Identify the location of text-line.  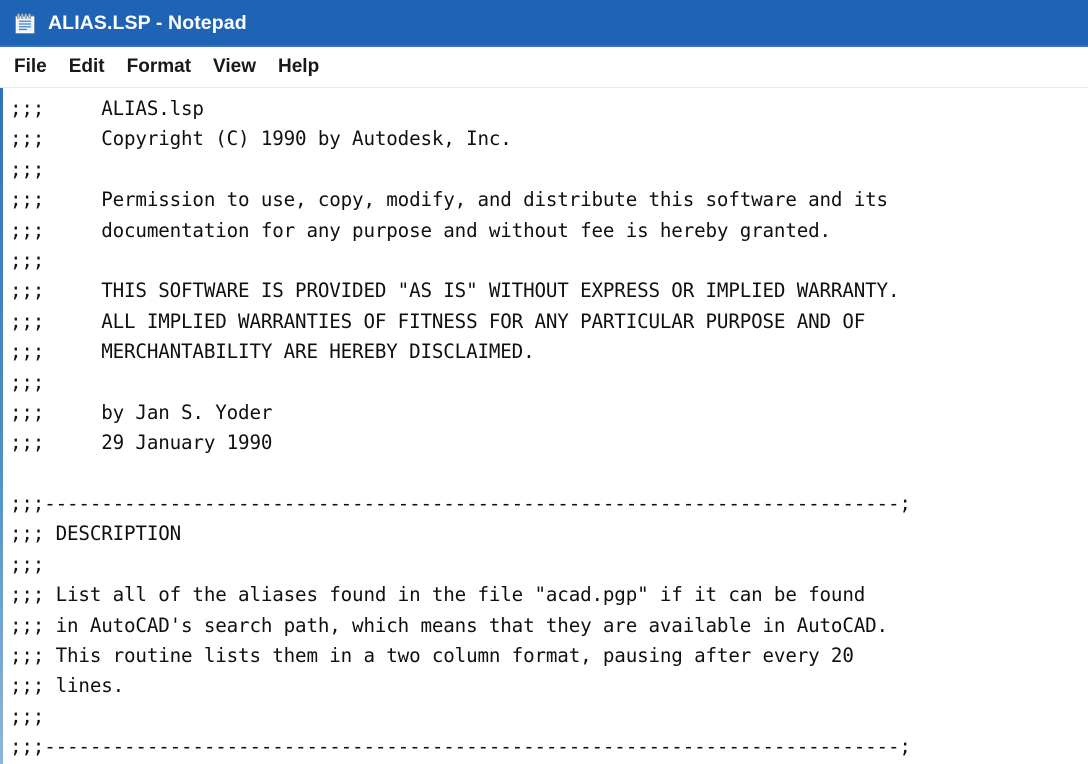
(549, 474).